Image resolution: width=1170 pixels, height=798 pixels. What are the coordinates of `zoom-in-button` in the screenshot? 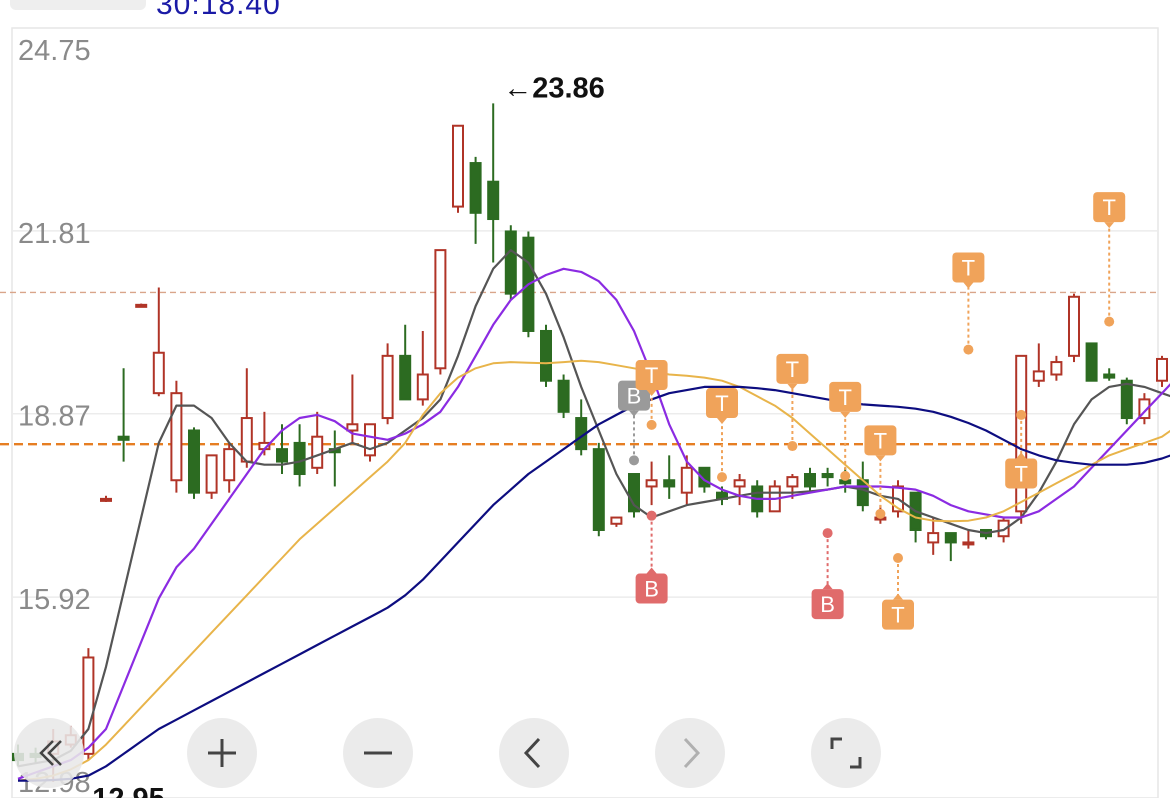 It's located at (222, 753).